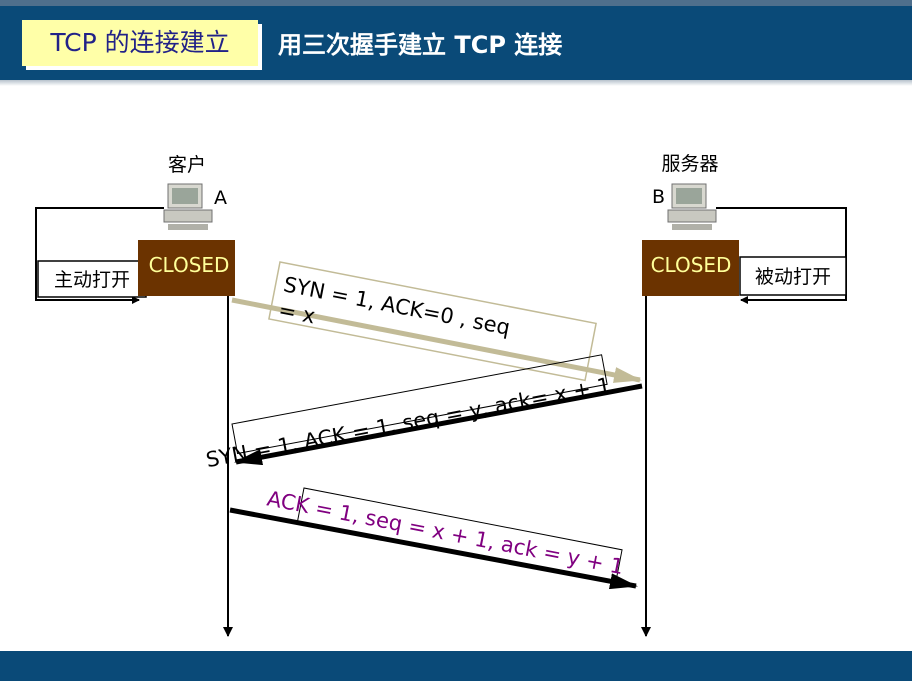  Describe the element at coordinates (297, 313) in the screenshot. I see `syn-label-line2: = x` at that location.